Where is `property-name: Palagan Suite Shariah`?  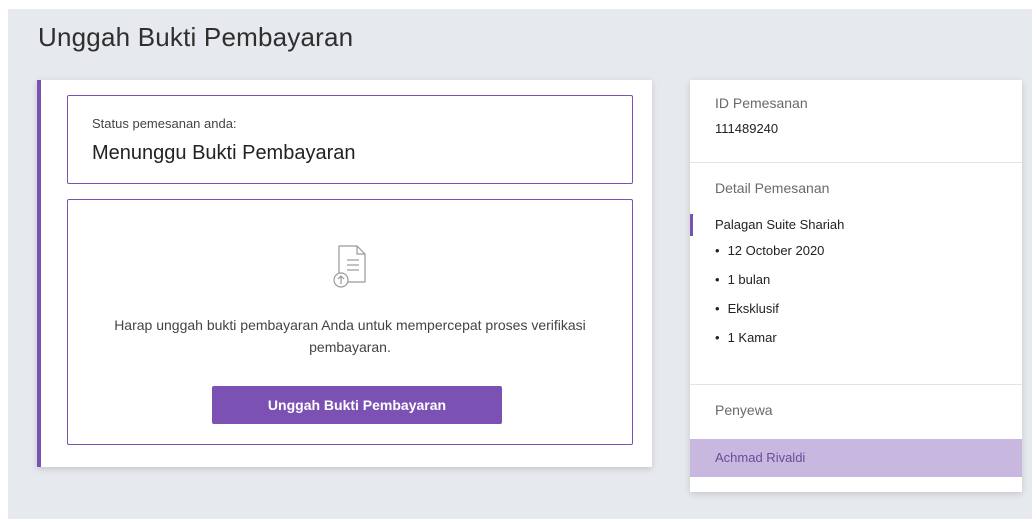
property-name: Palagan Suite Shariah is located at coordinates (780, 224).